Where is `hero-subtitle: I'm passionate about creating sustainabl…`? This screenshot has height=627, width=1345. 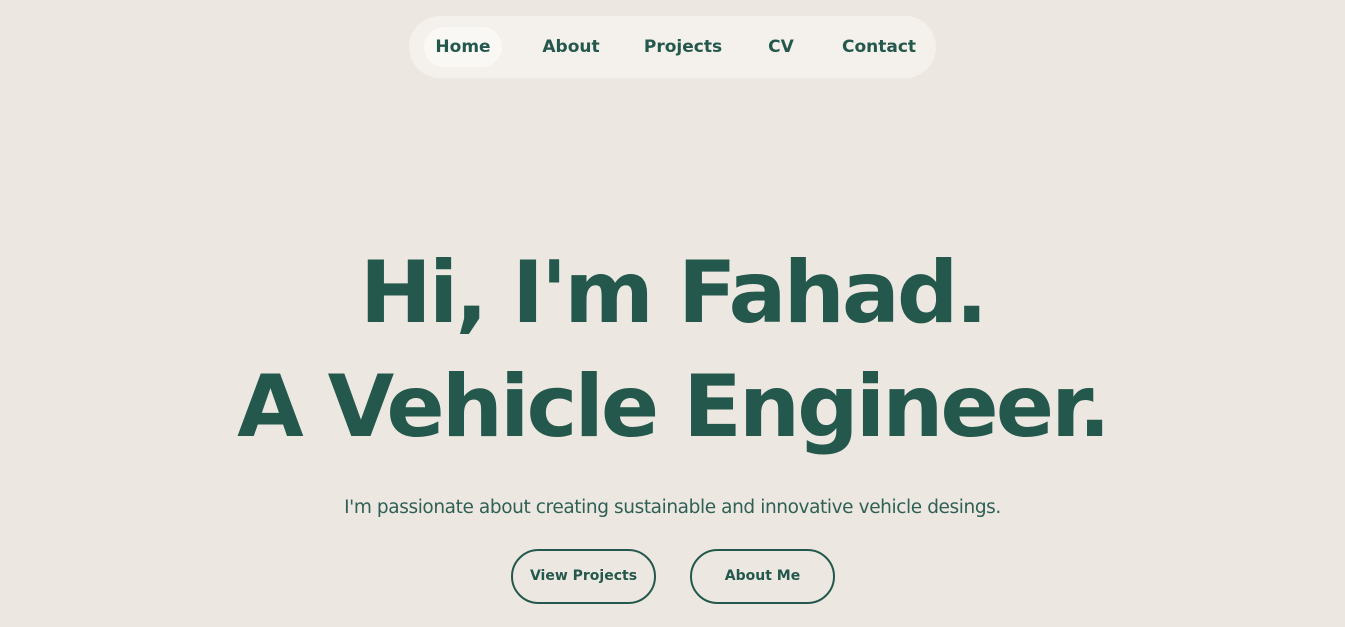
hero-subtitle: I'm passionate about creating sustainabl… is located at coordinates (672, 507).